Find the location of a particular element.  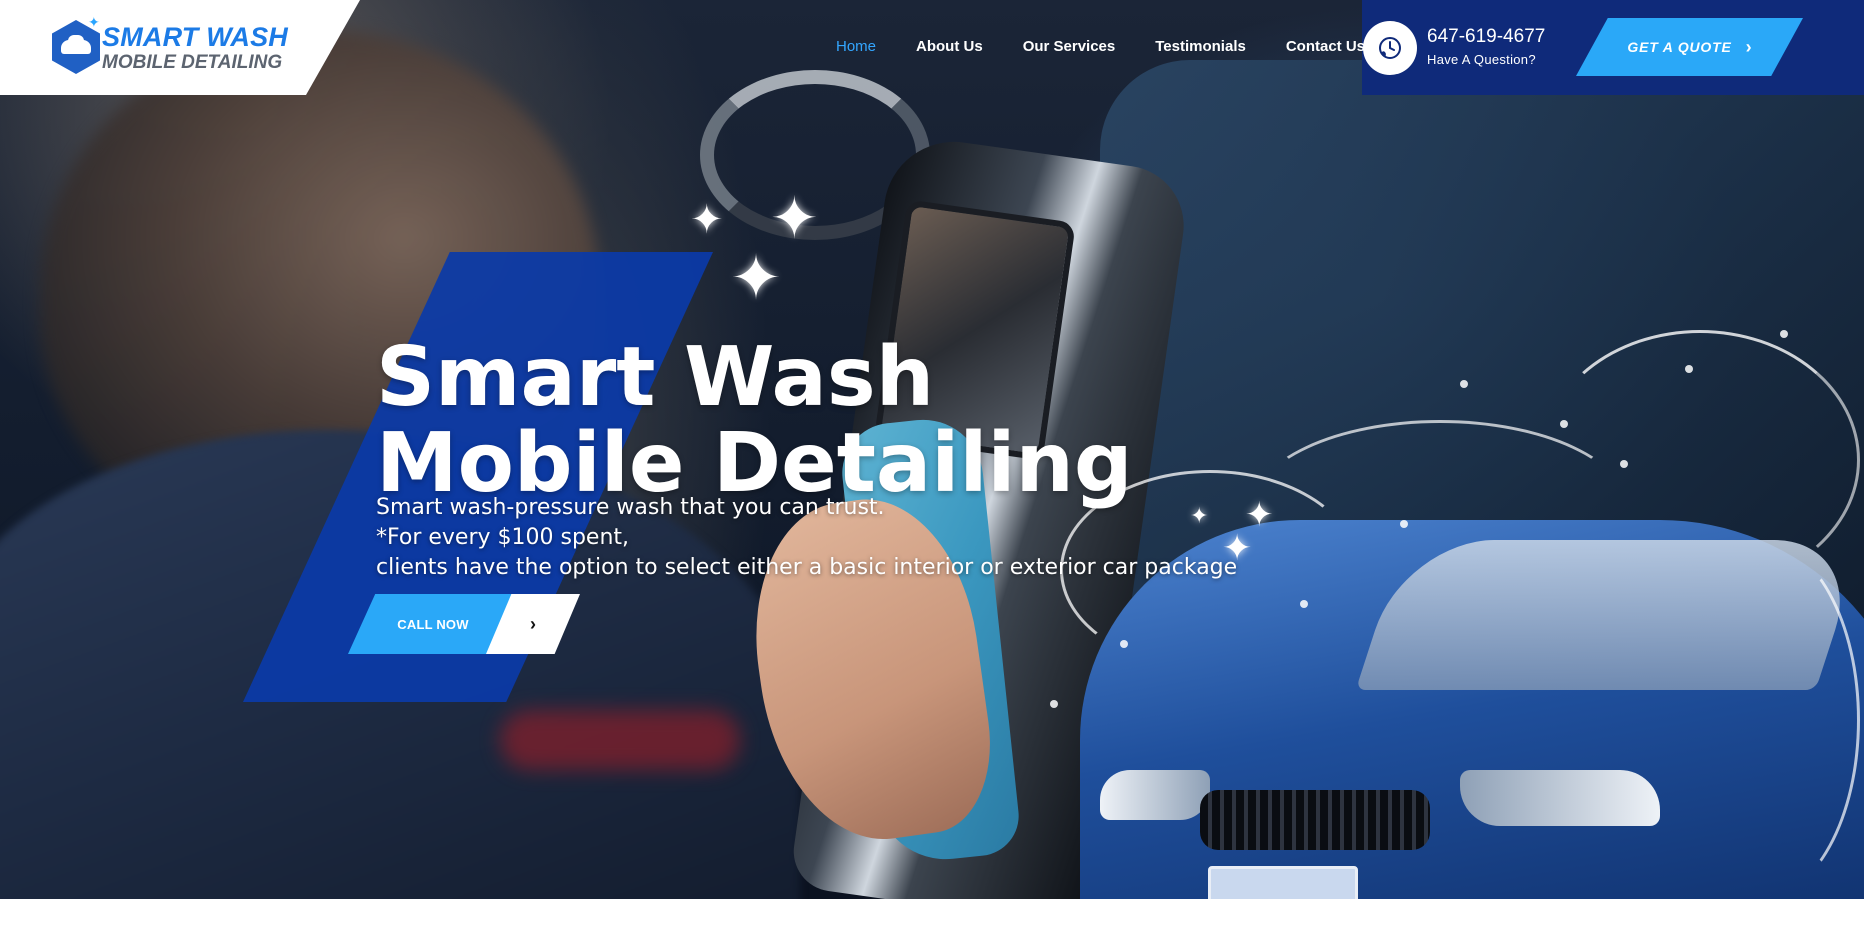

hero-title: Smart Wash Mobile Detailing is located at coordinates (754, 421).